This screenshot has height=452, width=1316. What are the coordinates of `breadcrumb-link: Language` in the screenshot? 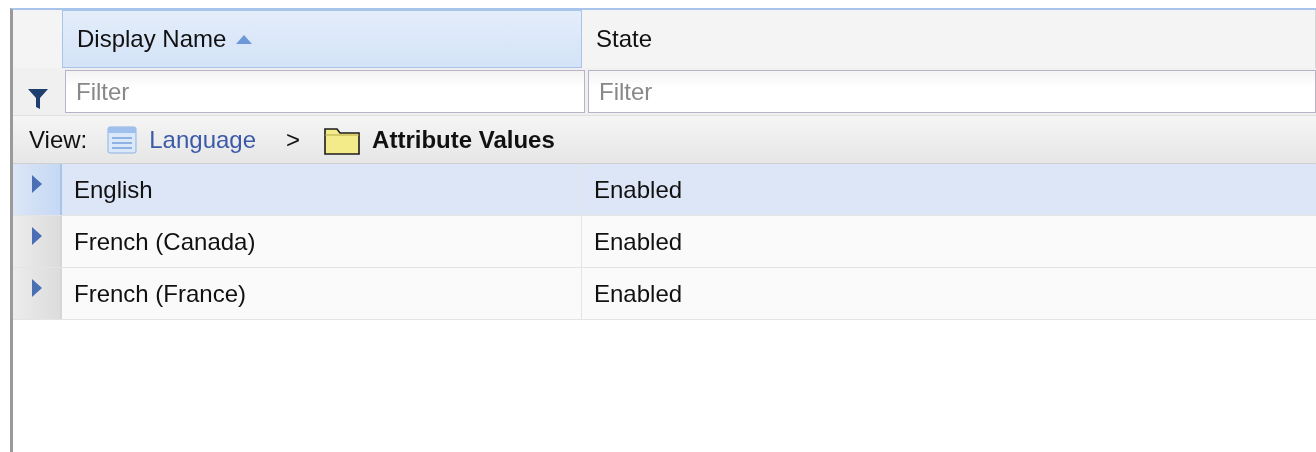 It's located at (203, 139).